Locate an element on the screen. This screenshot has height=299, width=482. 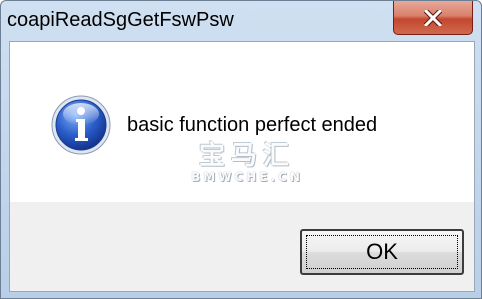
watermark: 宝马汇 BMWCHE.CN is located at coordinates (247, 166).